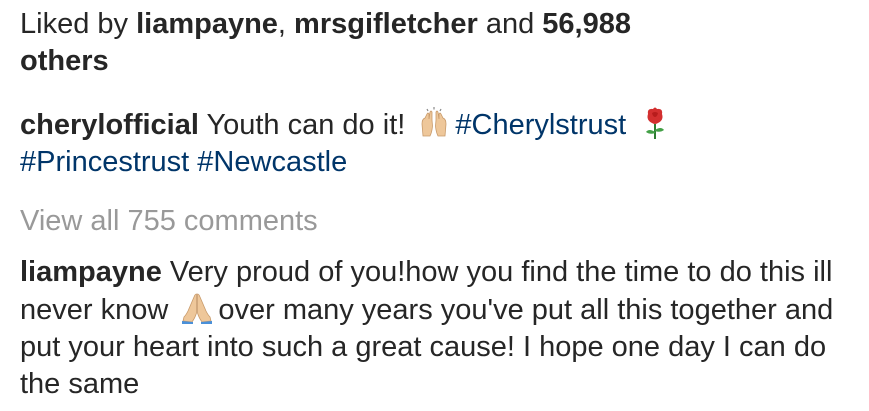 The image size is (869, 411). I want to click on folded-hands-icon, so click(197, 308).